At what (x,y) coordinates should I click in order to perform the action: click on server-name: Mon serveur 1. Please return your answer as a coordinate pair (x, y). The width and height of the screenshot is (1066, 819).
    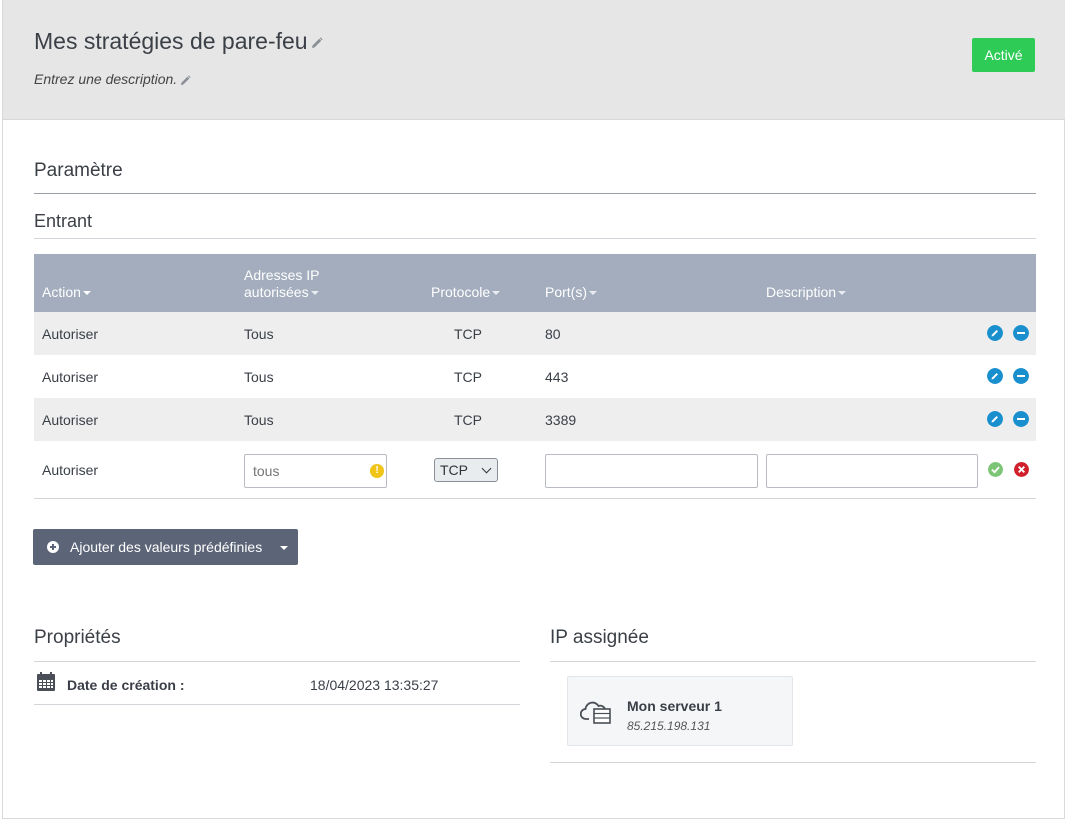
    Looking at the image, I should click on (674, 706).